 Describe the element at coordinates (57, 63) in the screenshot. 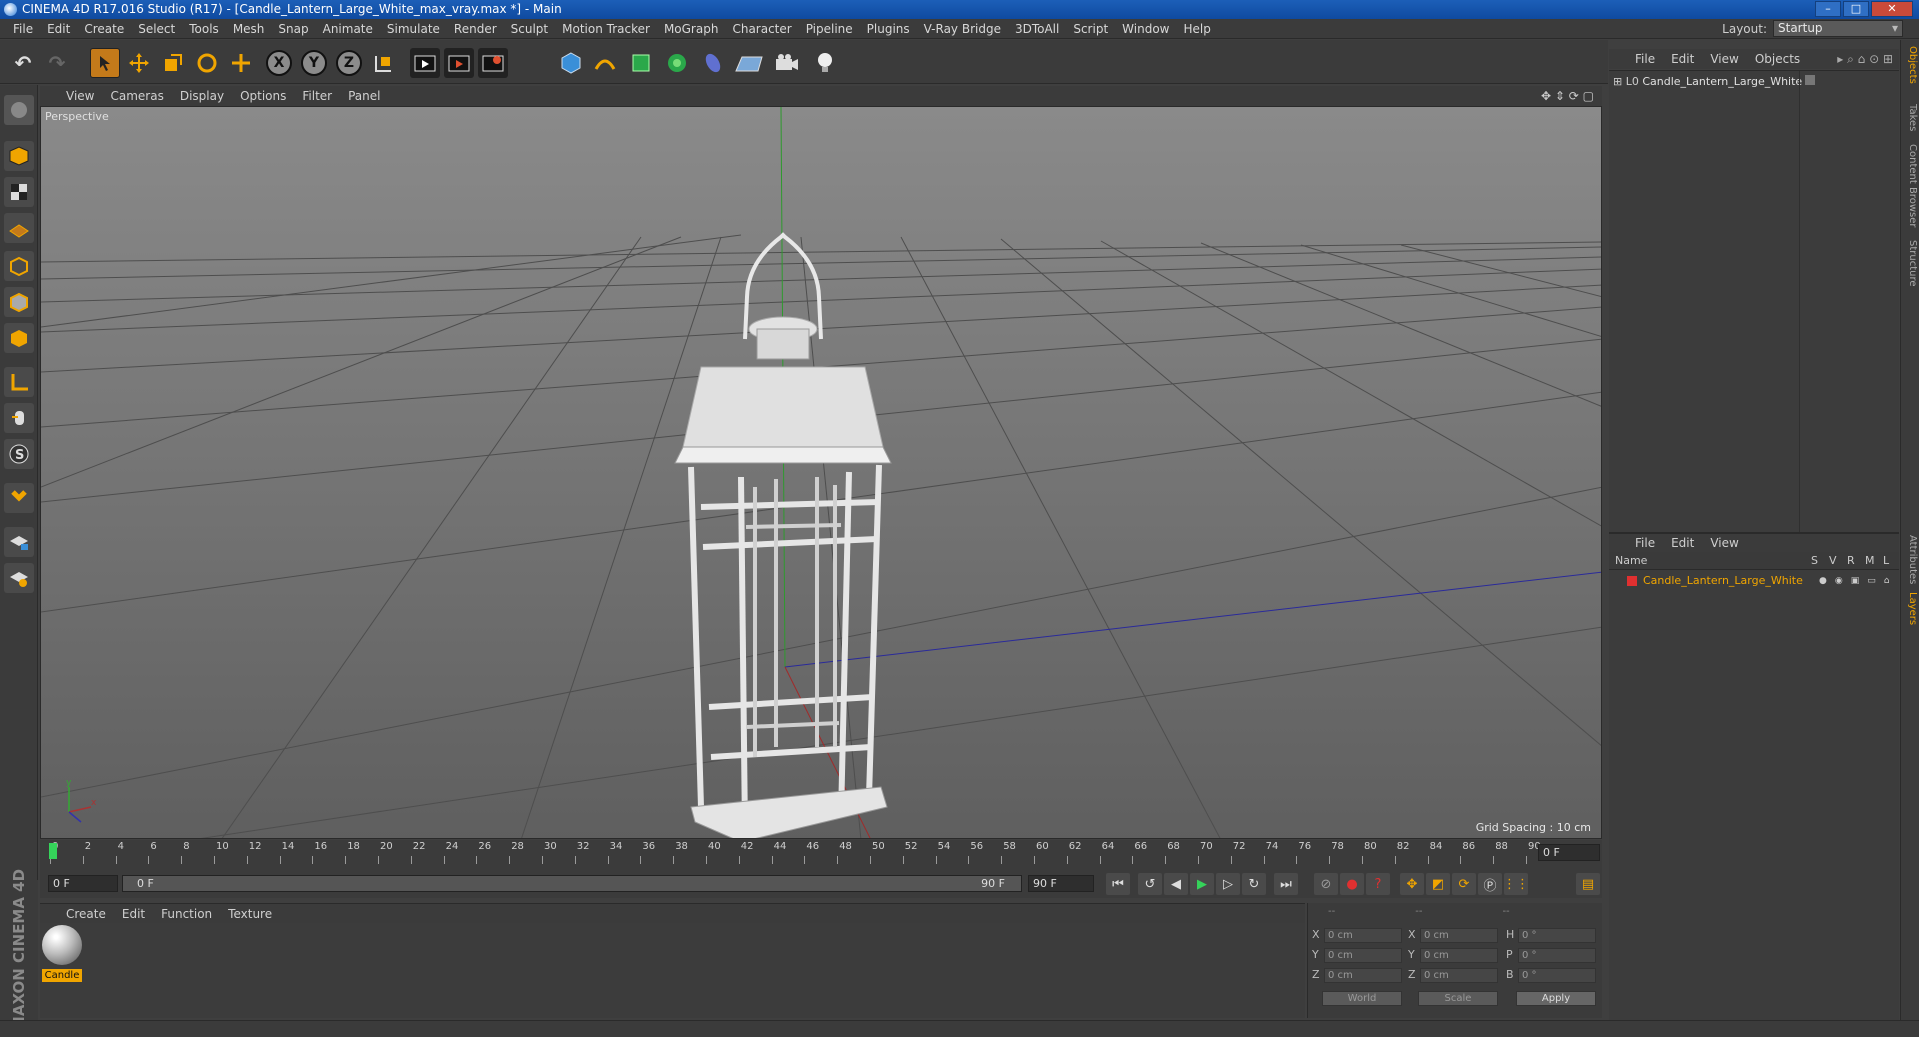

I see `redo-icon: ↷` at that location.